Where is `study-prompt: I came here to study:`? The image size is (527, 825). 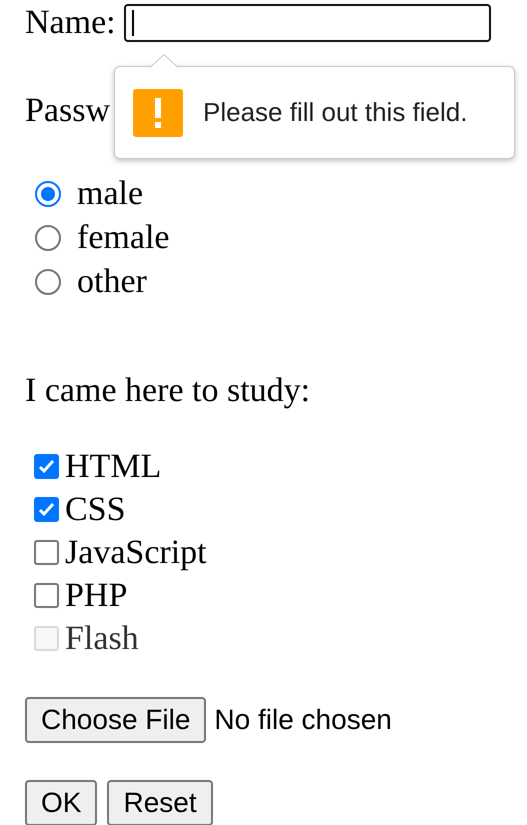 study-prompt: I came here to study: is located at coordinates (167, 391).